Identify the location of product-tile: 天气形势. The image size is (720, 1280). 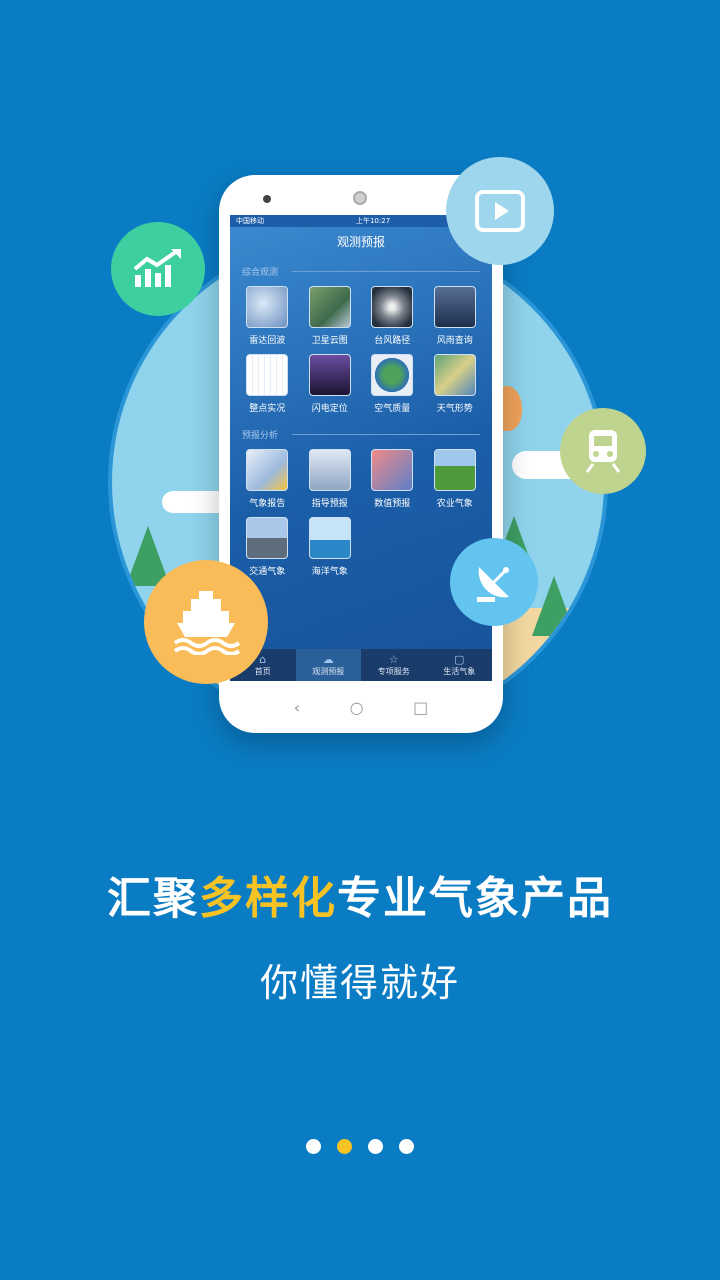
(455, 384).